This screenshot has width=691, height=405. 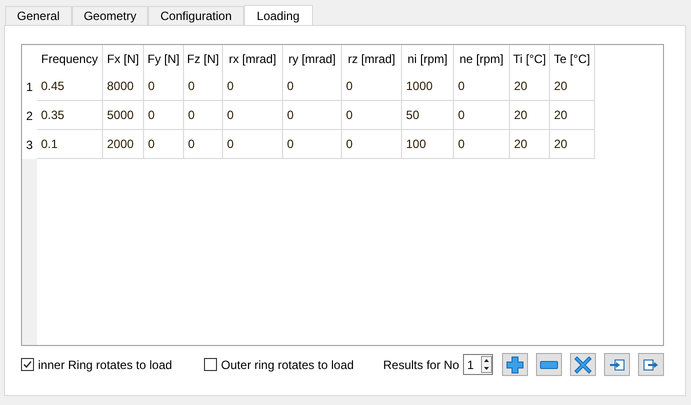 I want to click on checkbox-label: Outer ring rotates to load, so click(x=287, y=365).